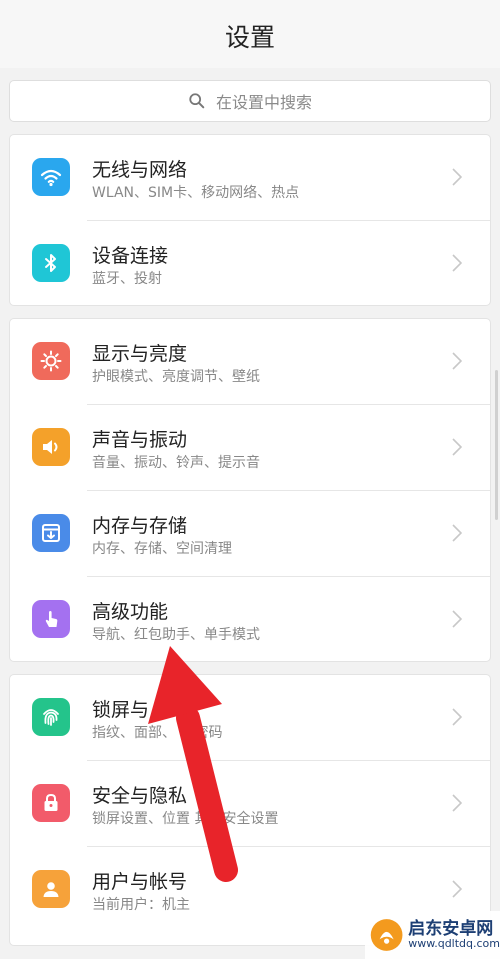 The height and width of the screenshot is (959, 500). Describe the element at coordinates (140, 170) in the screenshot. I see `settings-item-label: 无线与网络` at that location.